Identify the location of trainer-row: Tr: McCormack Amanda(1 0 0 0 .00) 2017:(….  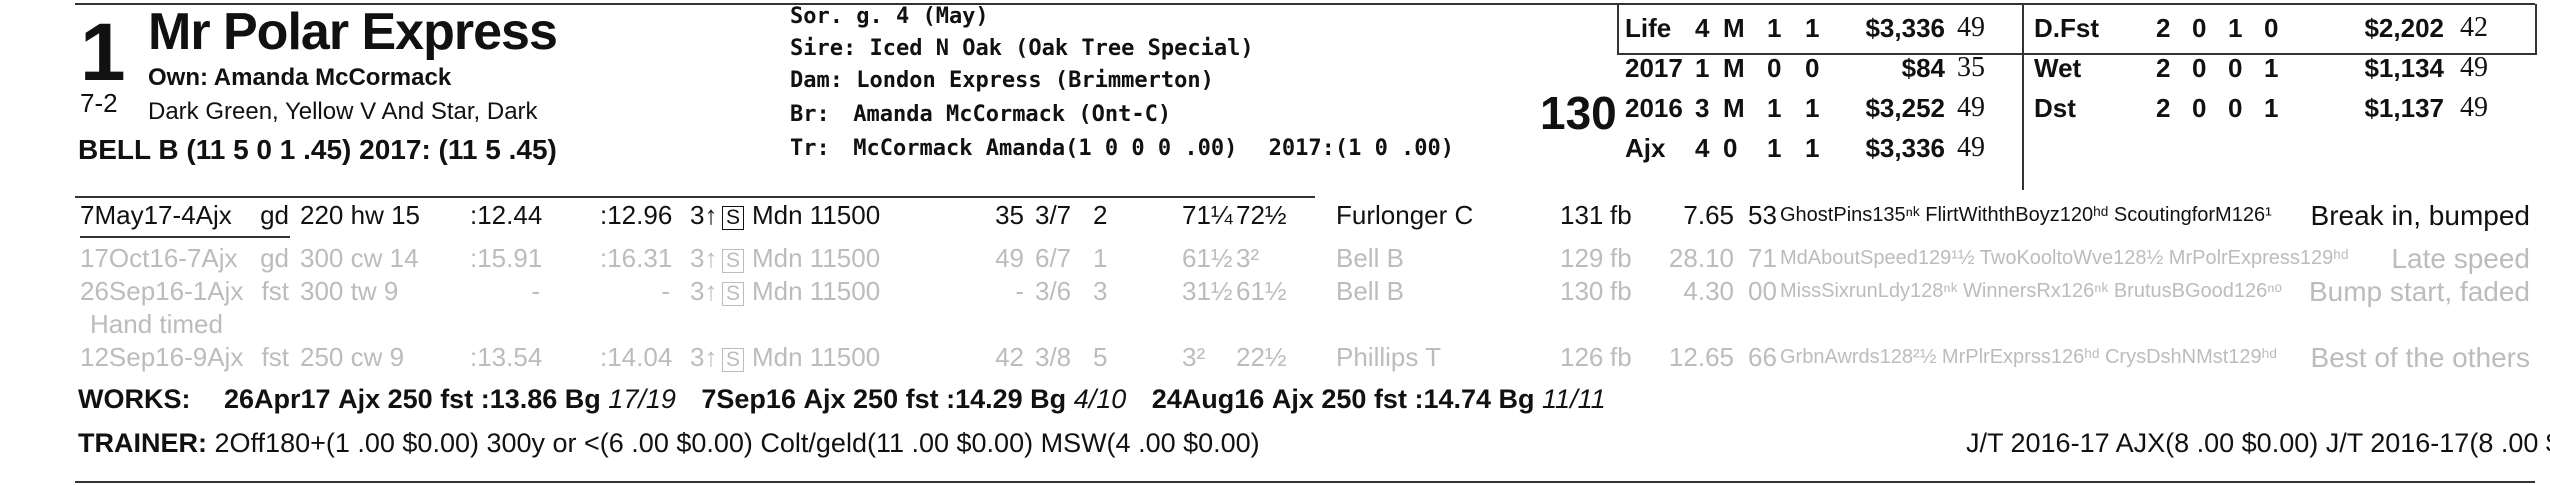
(1122, 148).